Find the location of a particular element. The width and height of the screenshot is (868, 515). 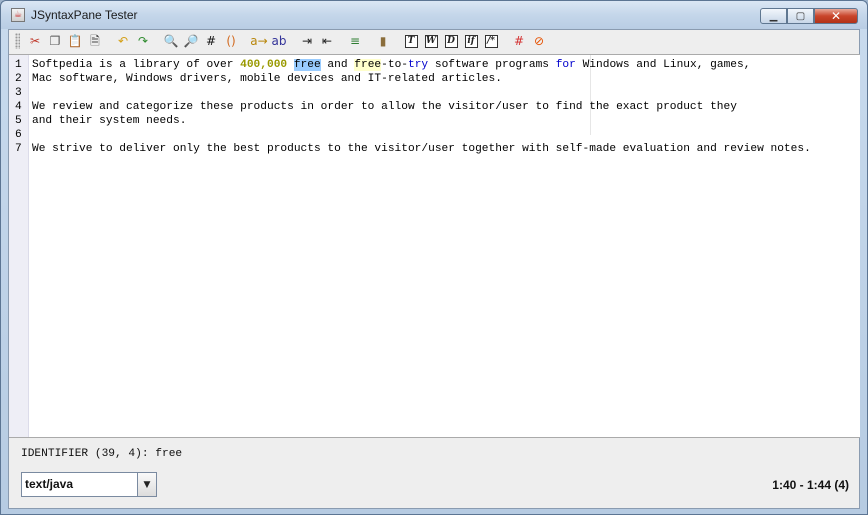

window-controls: ▁ ▢ ✕ is located at coordinates (809, 16).